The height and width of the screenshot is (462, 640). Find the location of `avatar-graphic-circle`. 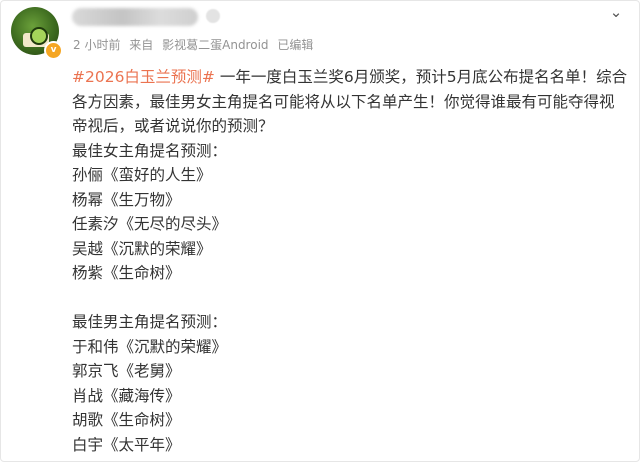

avatar-graphic-circle is located at coordinates (39, 36).